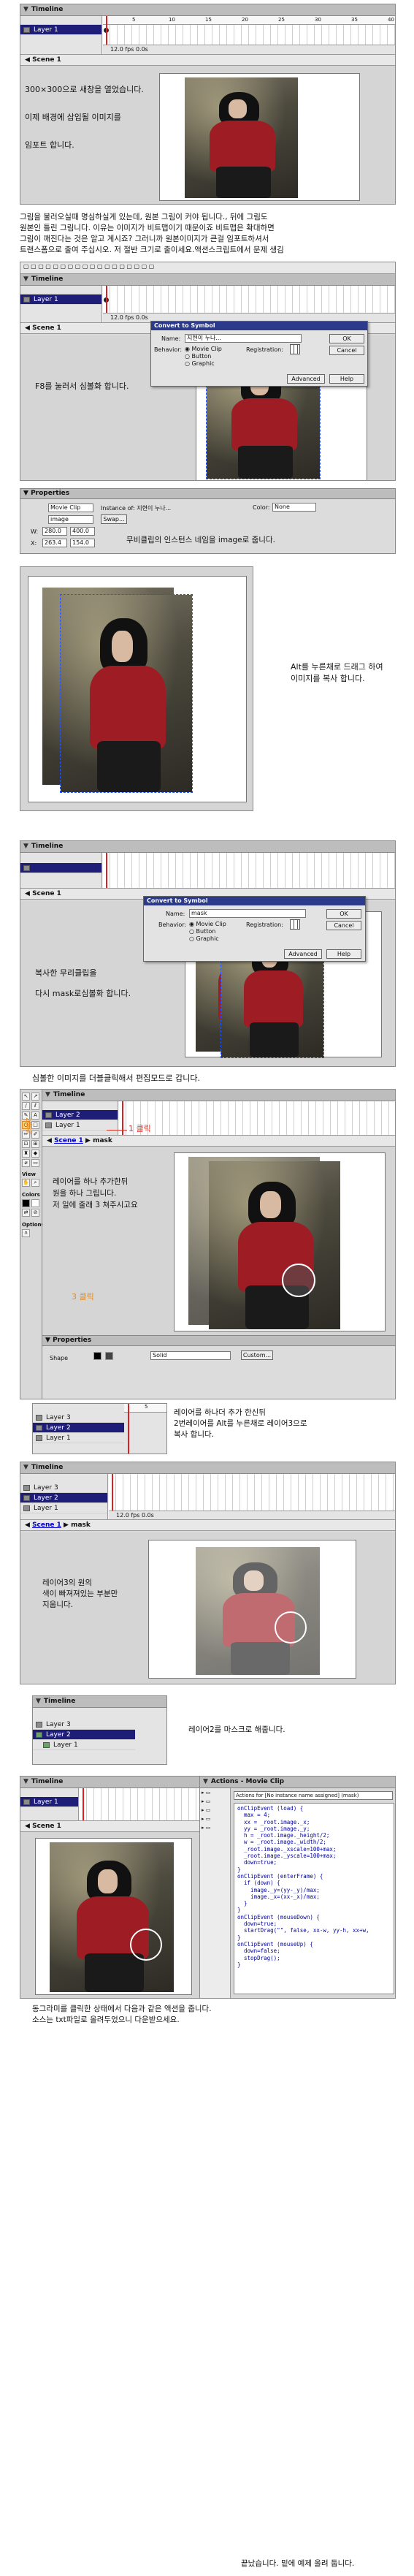  What do you see at coordinates (35, 1097) in the screenshot?
I see `subselect-tool-icon: ↗` at bounding box center [35, 1097].